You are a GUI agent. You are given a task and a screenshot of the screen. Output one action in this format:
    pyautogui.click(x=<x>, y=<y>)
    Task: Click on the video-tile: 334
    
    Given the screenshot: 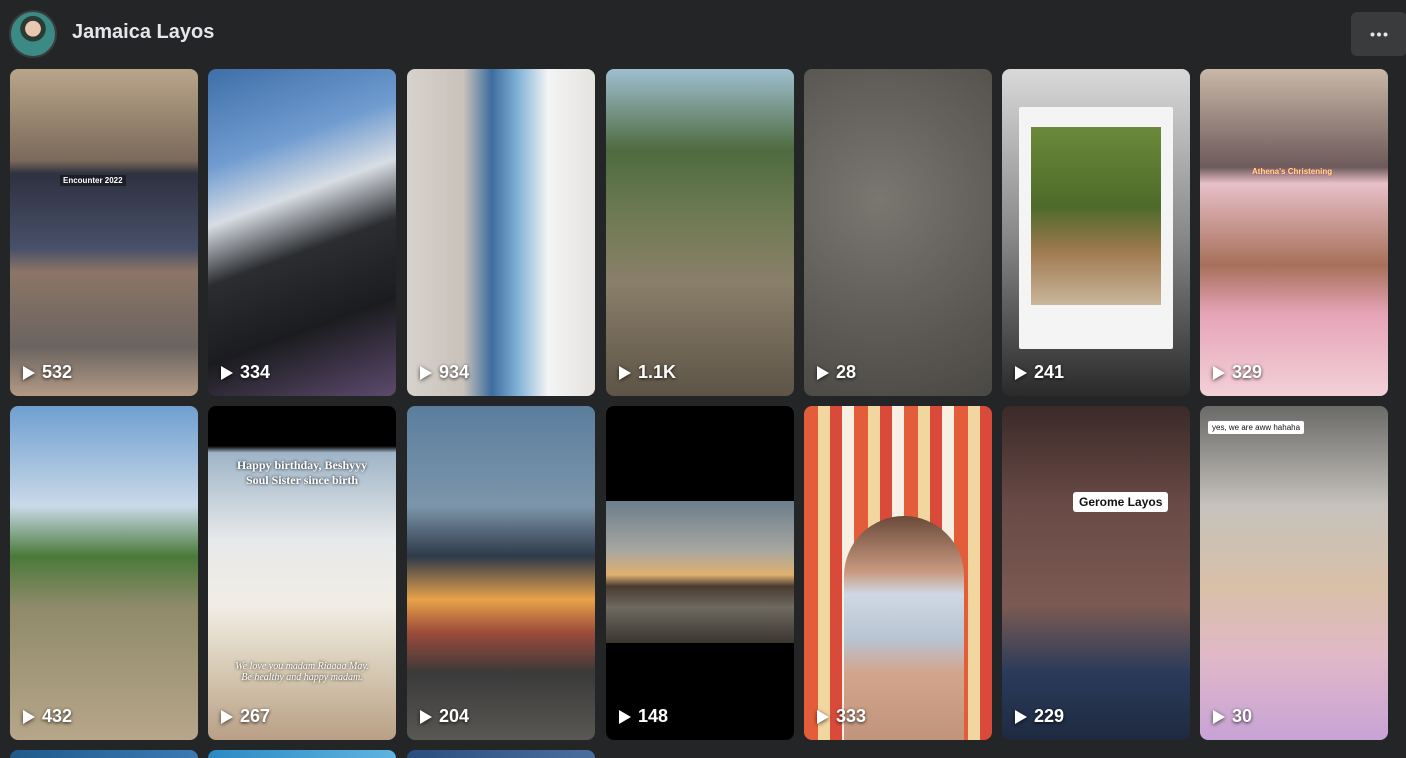 What is the action you would take?
    pyautogui.click(x=302, y=232)
    